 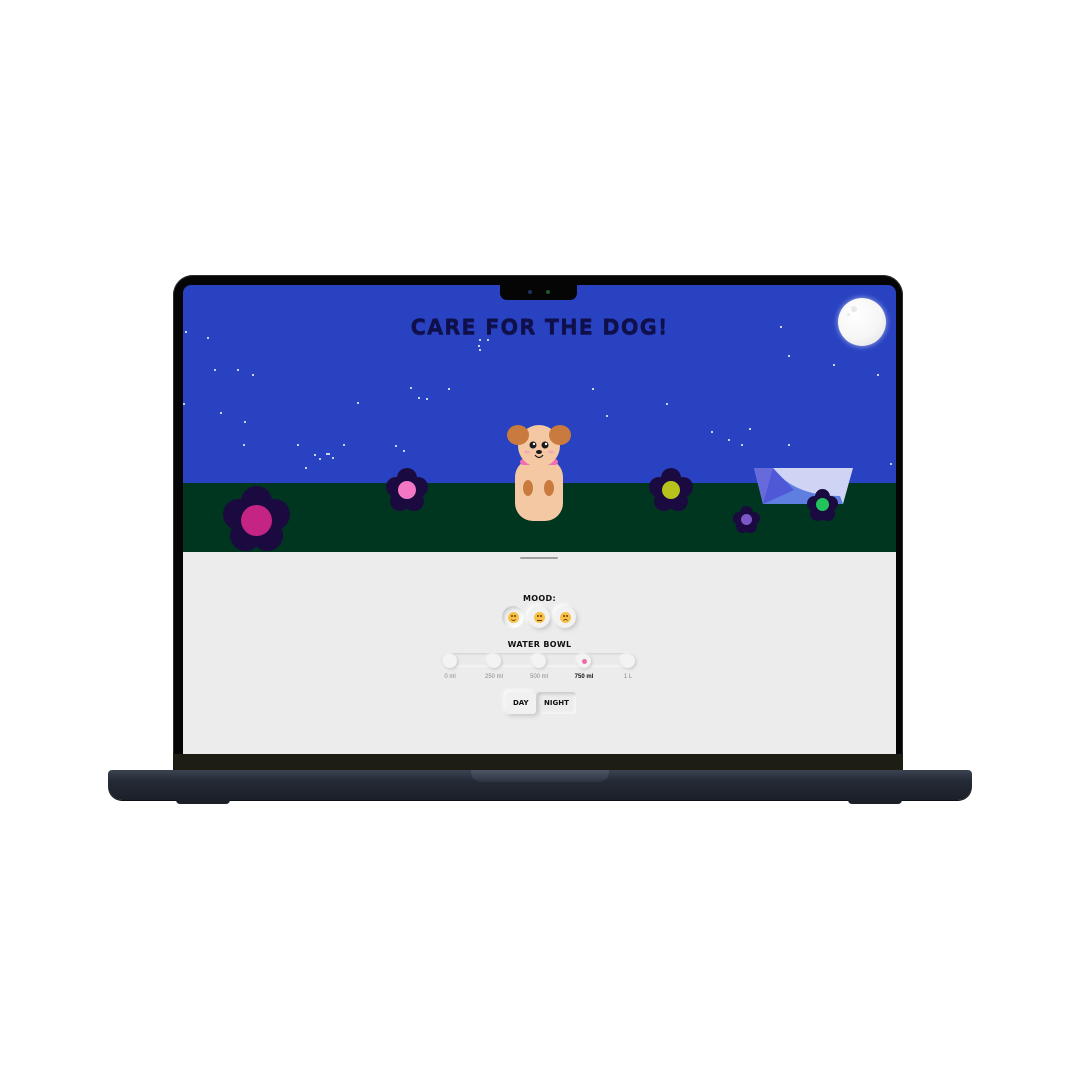 What do you see at coordinates (539, 327) in the screenshot?
I see `page-title: CARE FOR THE DOG!` at bounding box center [539, 327].